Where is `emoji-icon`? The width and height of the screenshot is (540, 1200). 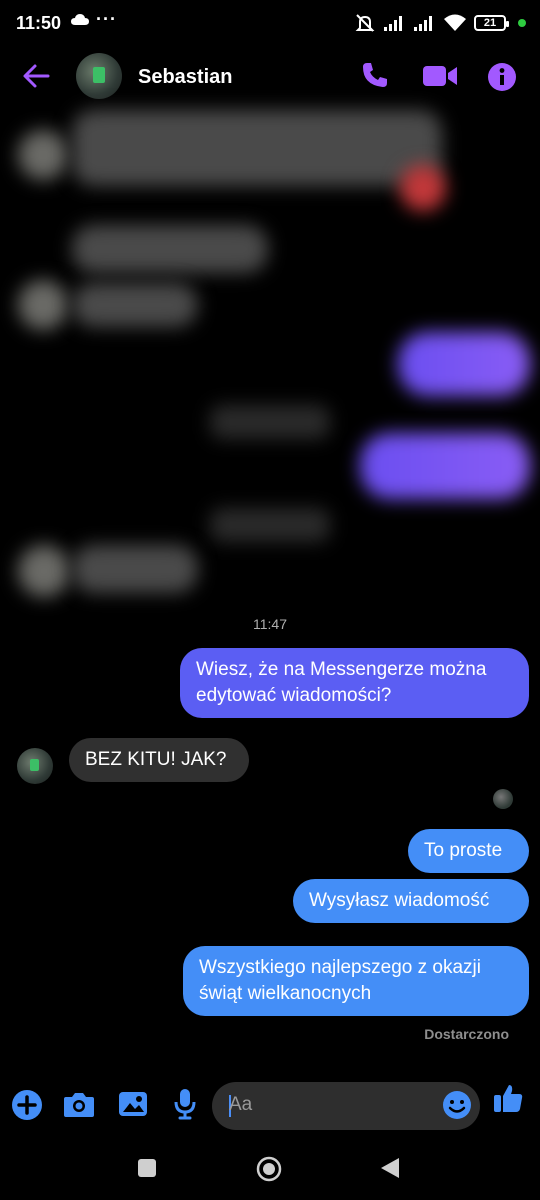 emoji-icon is located at coordinates (457, 1105).